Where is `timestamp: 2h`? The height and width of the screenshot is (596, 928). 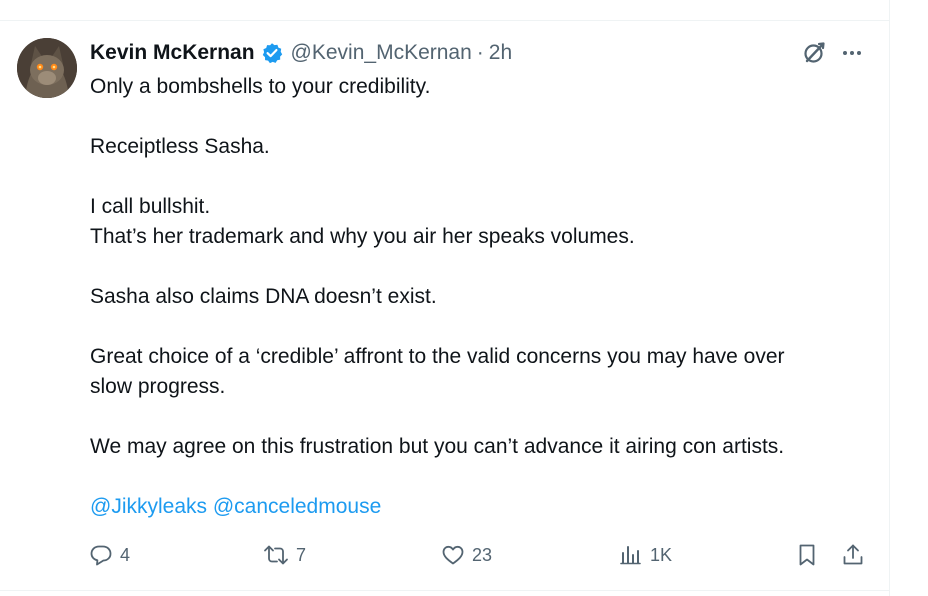 timestamp: 2h is located at coordinates (500, 53).